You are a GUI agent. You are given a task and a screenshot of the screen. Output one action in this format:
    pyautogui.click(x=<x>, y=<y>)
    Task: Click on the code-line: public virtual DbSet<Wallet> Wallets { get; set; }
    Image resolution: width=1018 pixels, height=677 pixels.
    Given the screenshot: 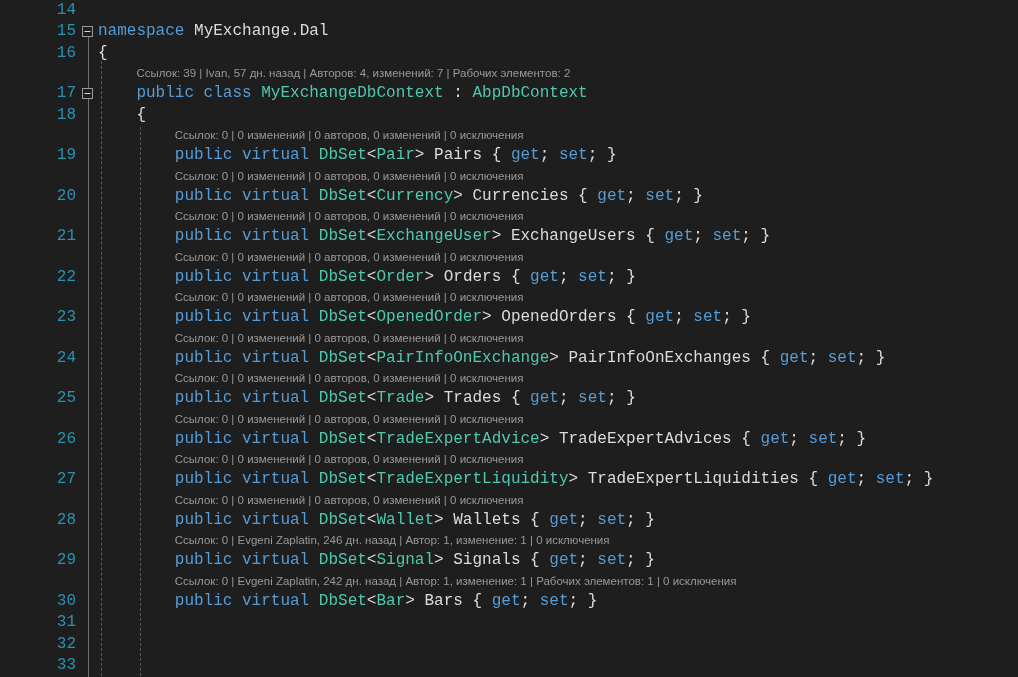 What is the action you would take?
    pyautogui.click(x=414, y=519)
    